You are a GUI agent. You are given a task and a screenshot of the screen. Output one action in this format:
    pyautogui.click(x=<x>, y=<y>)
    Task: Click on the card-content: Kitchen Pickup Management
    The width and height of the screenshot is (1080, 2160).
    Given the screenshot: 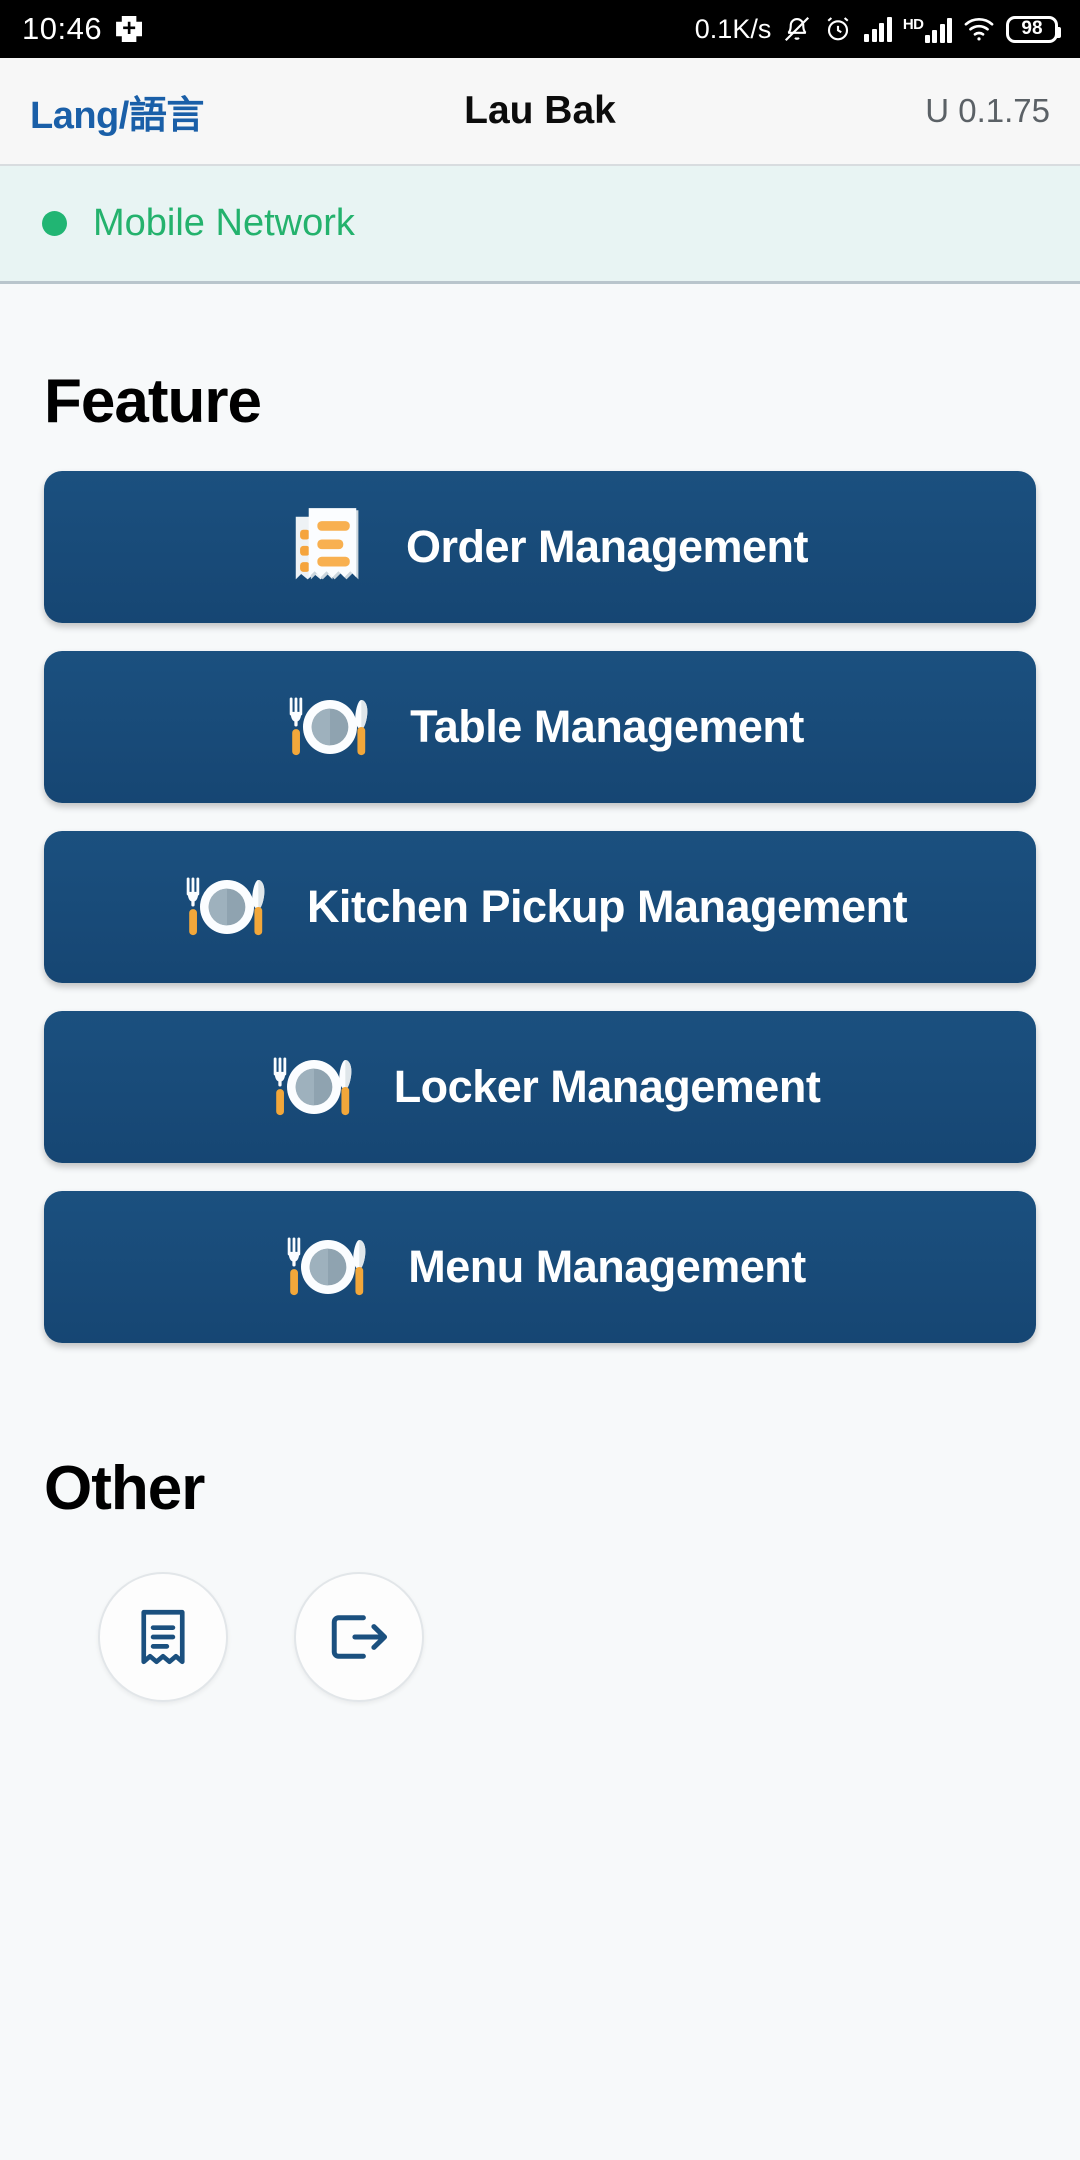 What is the action you would take?
    pyautogui.click(x=540, y=907)
    